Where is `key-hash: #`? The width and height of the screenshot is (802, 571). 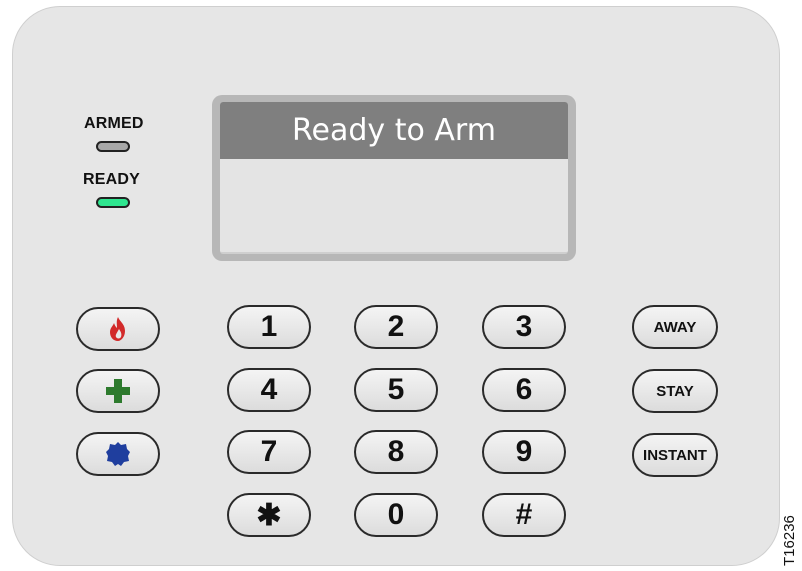 key-hash: # is located at coordinates (524, 515).